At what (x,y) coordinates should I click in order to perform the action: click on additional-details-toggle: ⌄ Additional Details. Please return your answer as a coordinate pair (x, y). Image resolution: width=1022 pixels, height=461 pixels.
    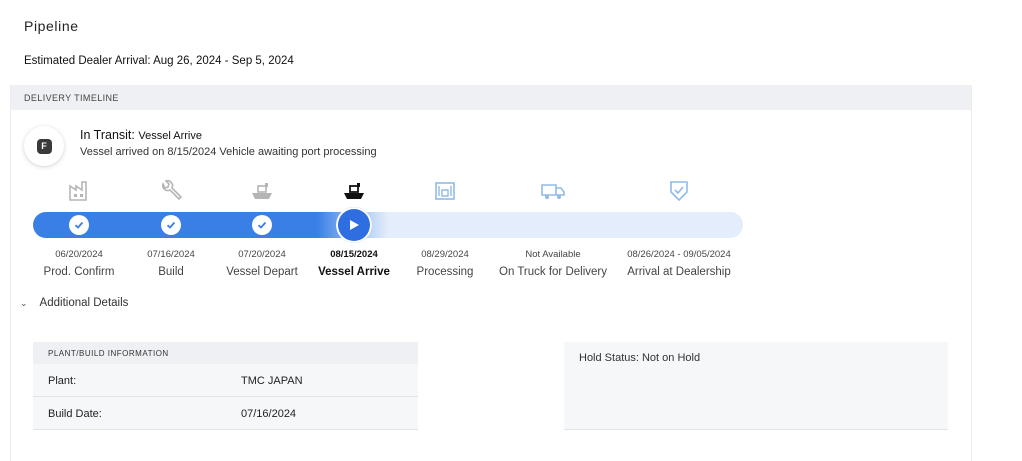
    Looking at the image, I should click on (74, 303).